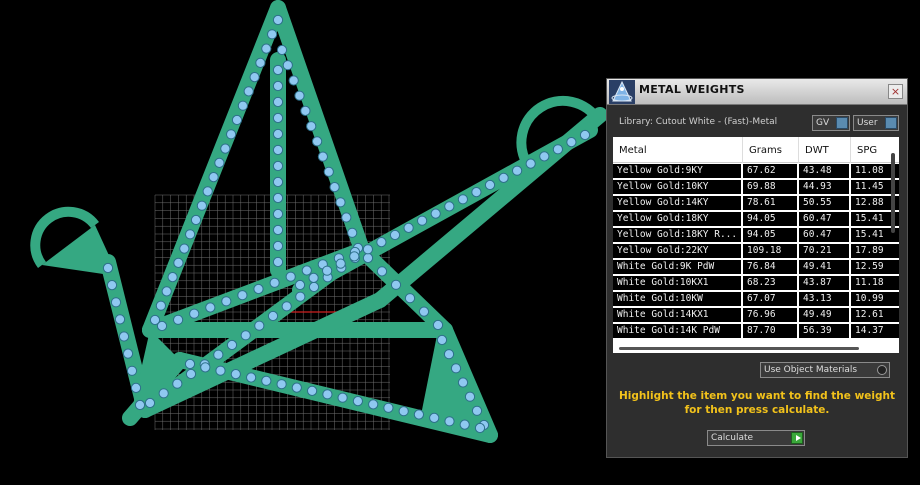 The width and height of the screenshot is (920, 485). I want to click on user-toggle: User, so click(876, 123).